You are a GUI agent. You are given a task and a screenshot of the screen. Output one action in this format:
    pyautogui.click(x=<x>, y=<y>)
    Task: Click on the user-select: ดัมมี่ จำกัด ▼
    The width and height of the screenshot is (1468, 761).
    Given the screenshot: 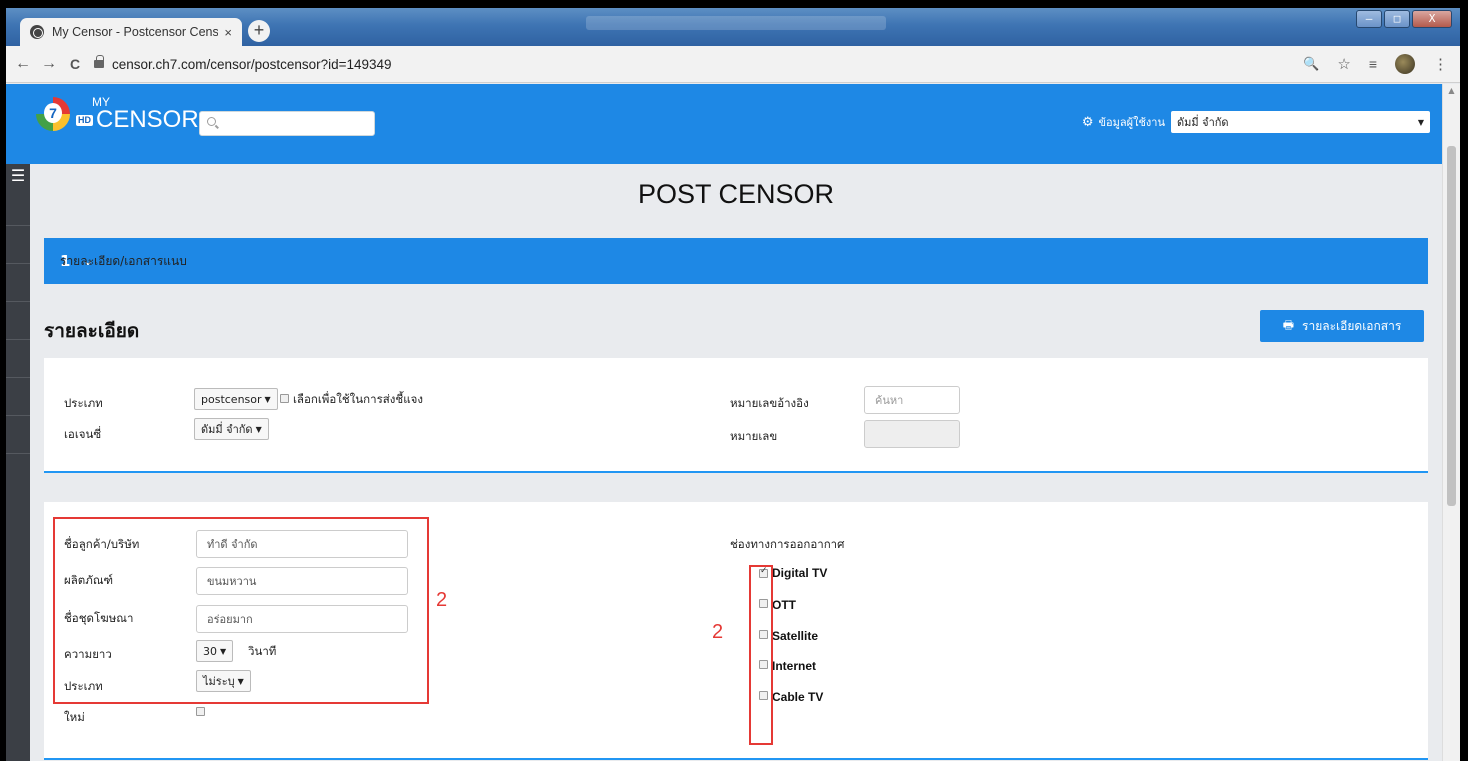 What is the action you would take?
    pyautogui.click(x=1300, y=122)
    